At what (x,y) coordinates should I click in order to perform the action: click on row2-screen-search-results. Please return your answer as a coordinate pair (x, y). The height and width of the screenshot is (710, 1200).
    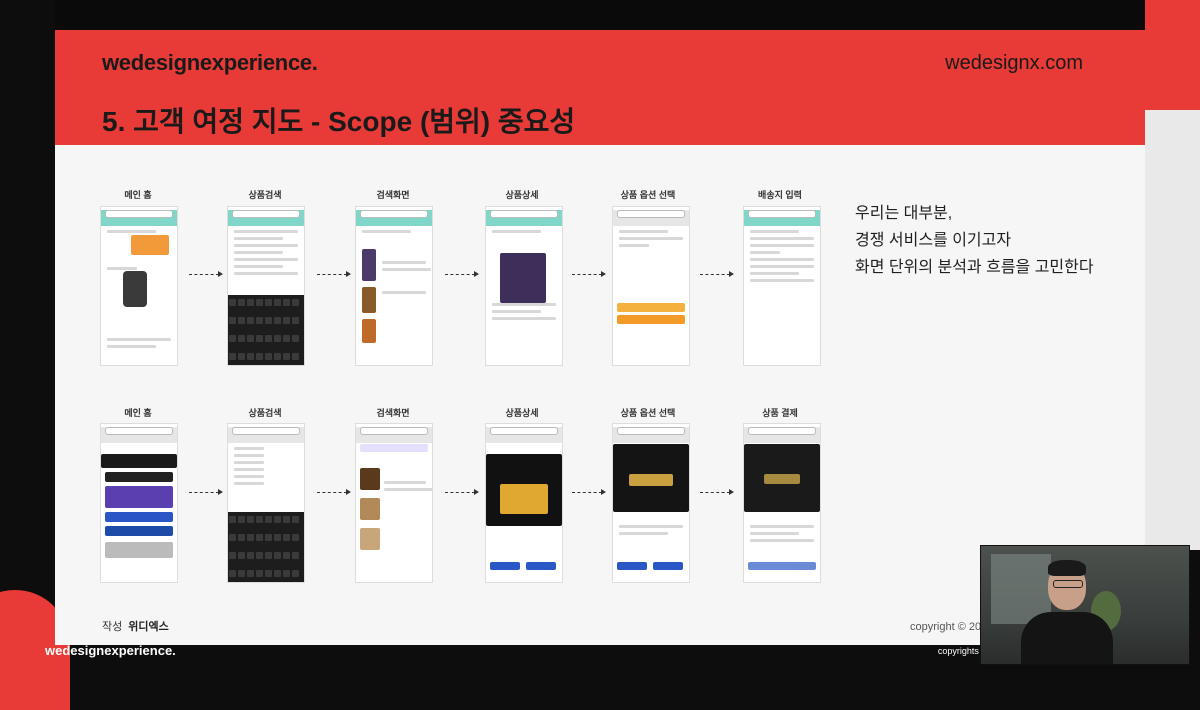
    Looking at the image, I should click on (394, 503).